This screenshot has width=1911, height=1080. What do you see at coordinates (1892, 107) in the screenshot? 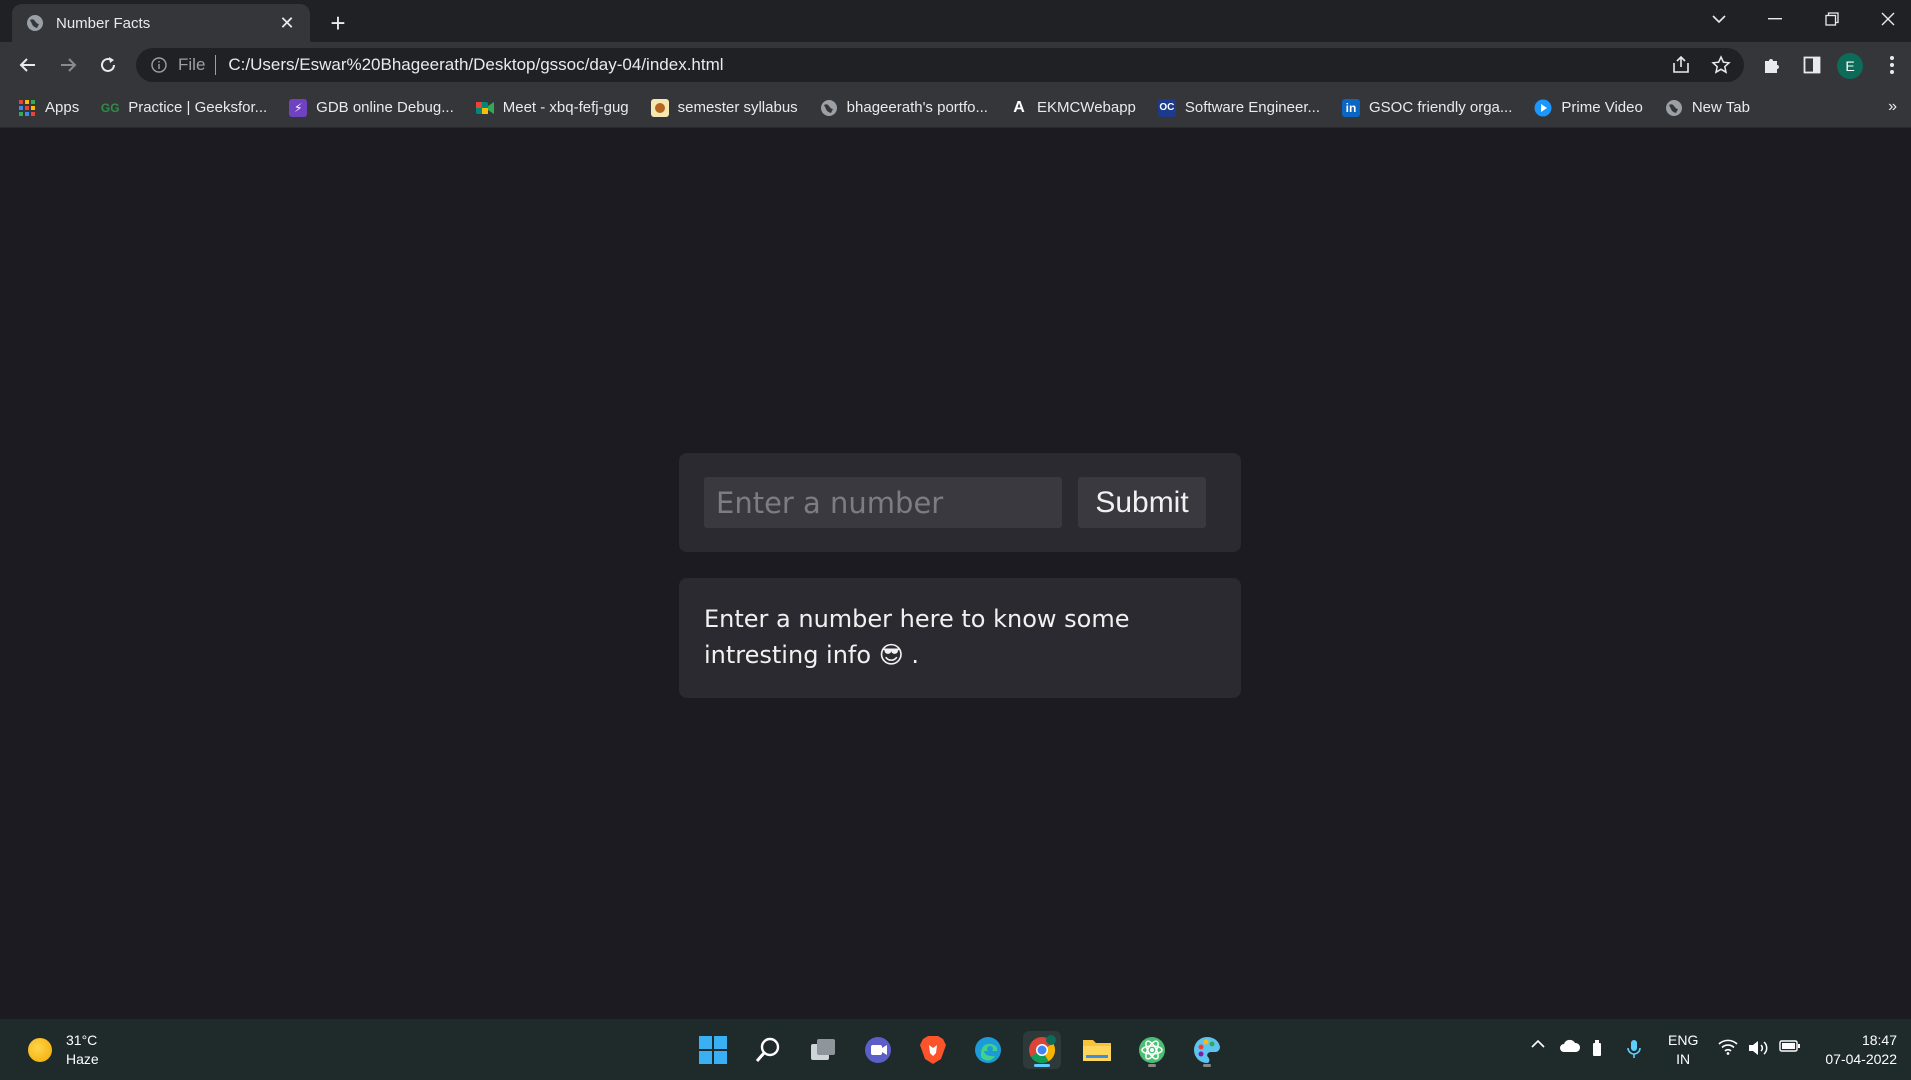
I see `chevron-double-right-icon: »` at bounding box center [1892, 107].